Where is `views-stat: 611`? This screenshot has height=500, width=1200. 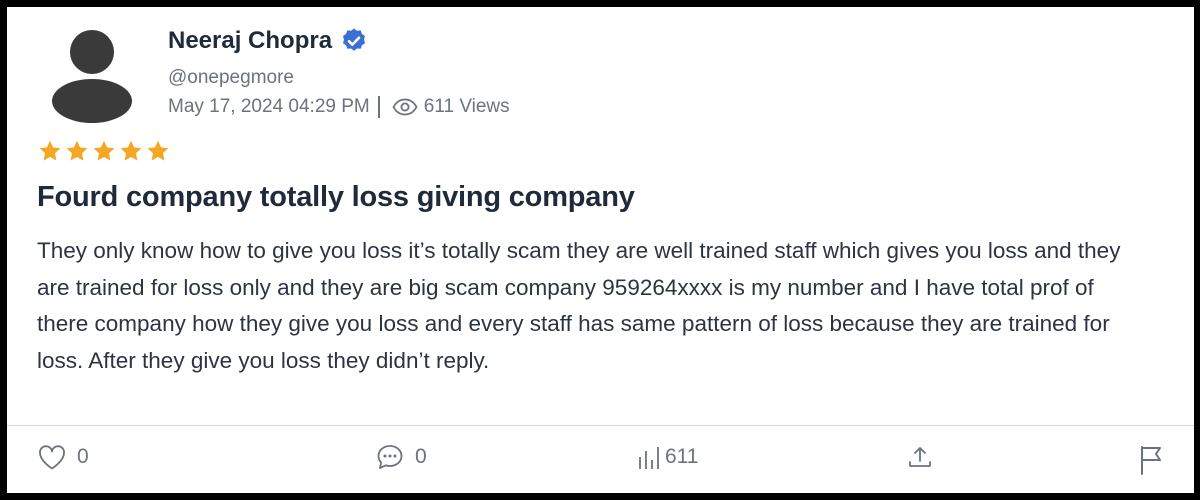
views-stat: 611 is located at coordinates (667, 457).